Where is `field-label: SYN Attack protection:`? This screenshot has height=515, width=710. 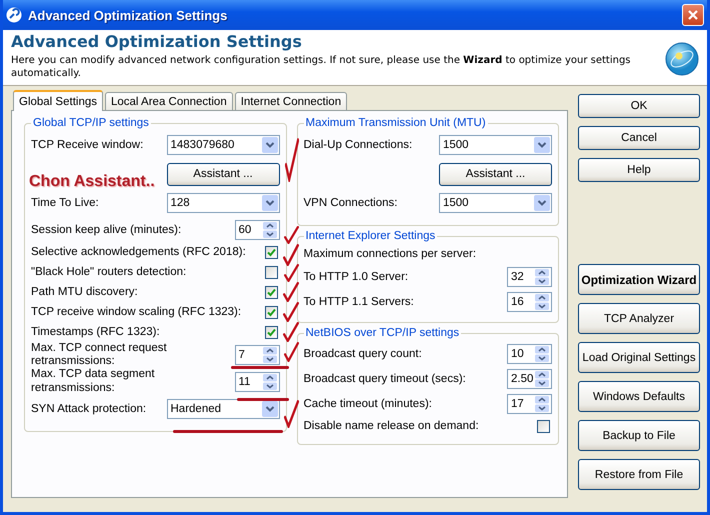
field-label: SYN Attack protection: is located at coordinates (89, 408).